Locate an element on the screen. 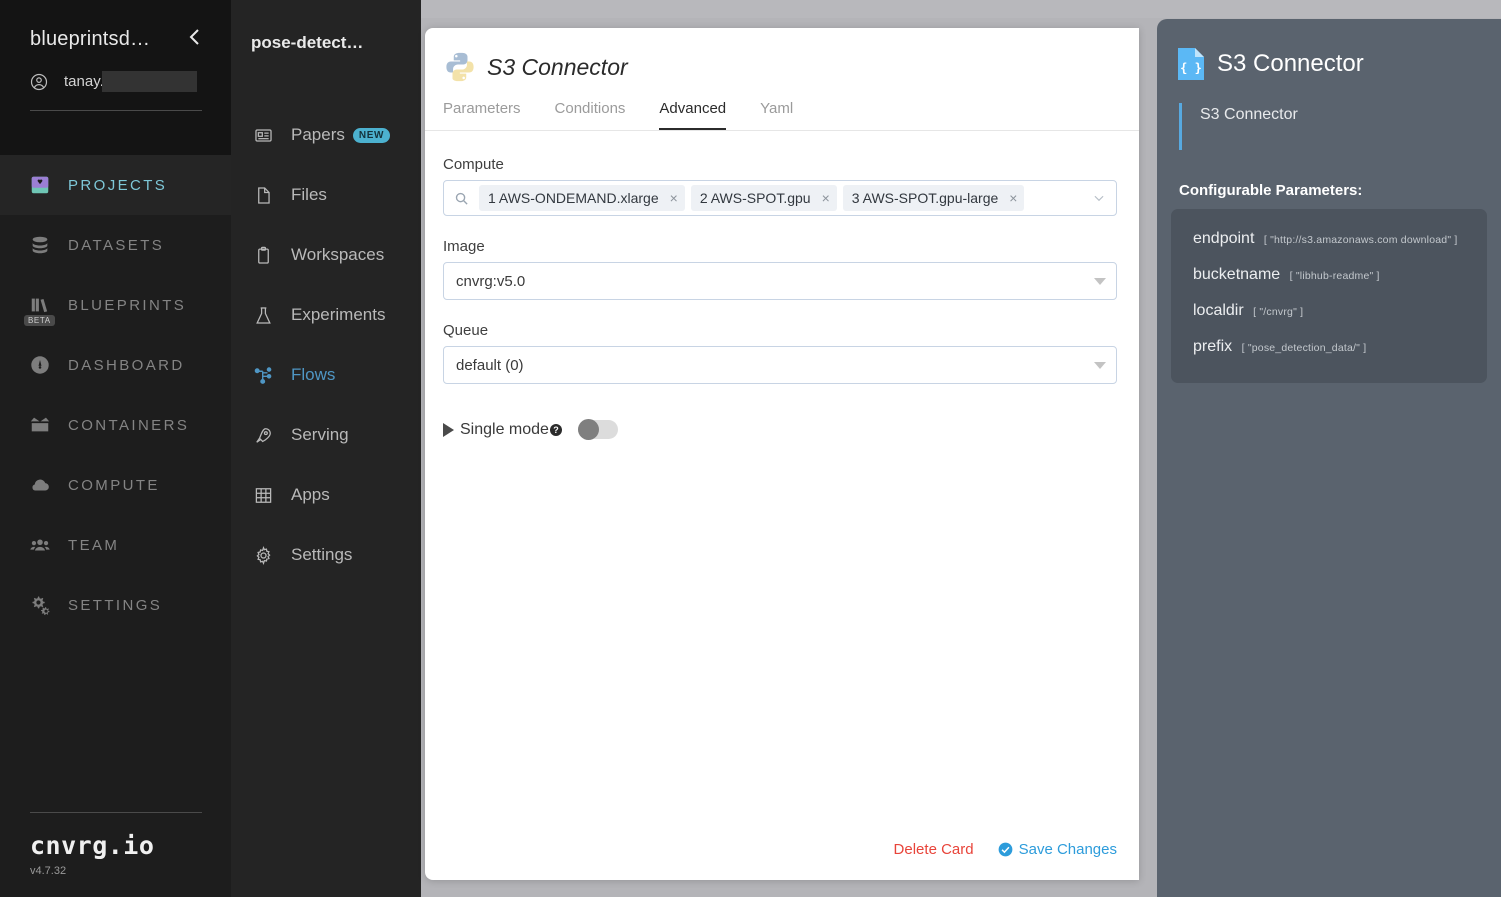  image-field: Image cnvrg:v5.0 is located at coordinates (780, 269).